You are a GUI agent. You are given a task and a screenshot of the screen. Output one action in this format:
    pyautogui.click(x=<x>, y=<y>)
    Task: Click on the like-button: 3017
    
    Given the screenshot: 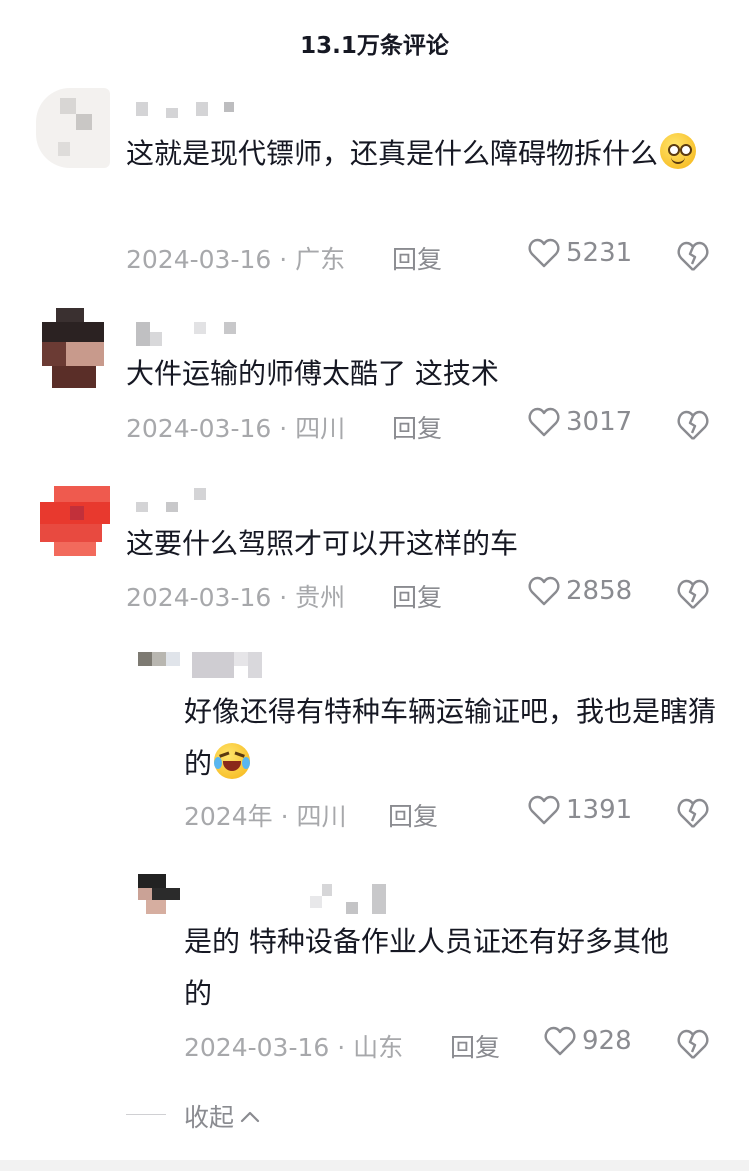 What is the action you would take?
    pyautogui.click(x=580, y=422)
    